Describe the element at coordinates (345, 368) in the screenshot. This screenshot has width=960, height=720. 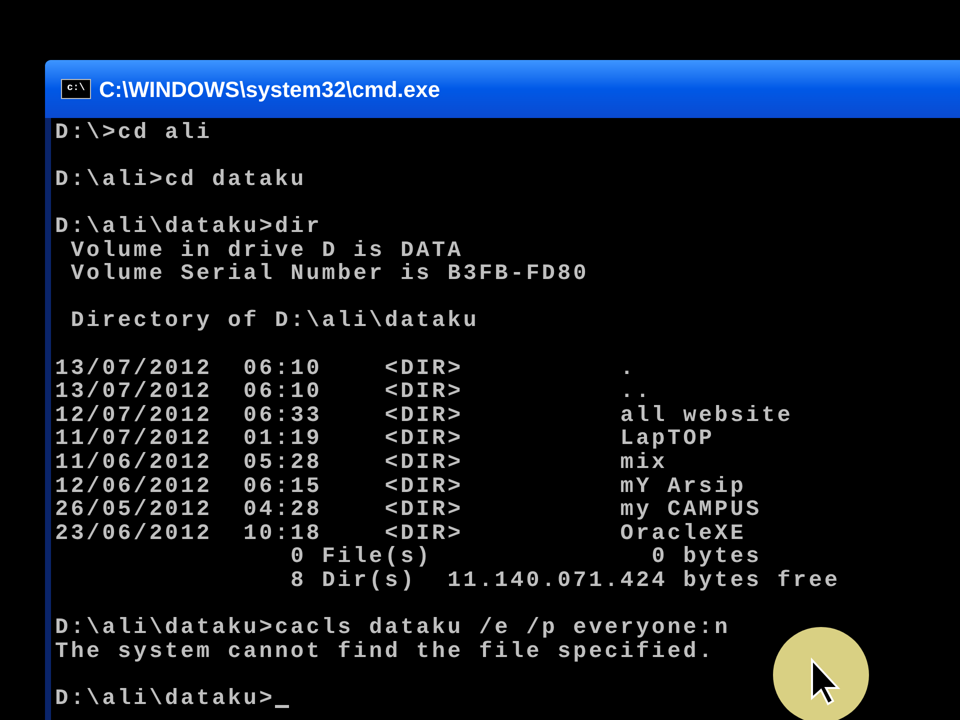
I see `console-line: 13/07/2012 06:10 <DIR> .` at that location.